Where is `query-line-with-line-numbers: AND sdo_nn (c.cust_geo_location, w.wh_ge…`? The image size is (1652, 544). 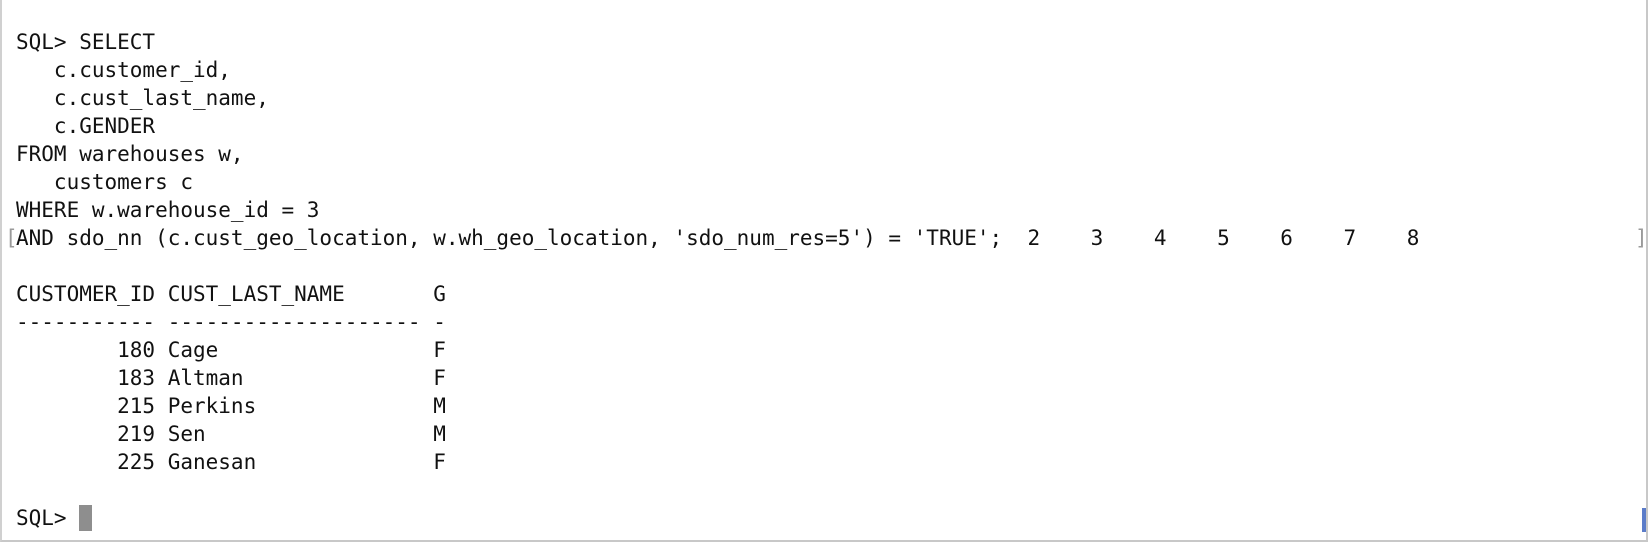
query-line-with-line-numbers: AND sdo_nn (c.cust_geo_location, w.wh_ge… is located at coordinates (718, 238).